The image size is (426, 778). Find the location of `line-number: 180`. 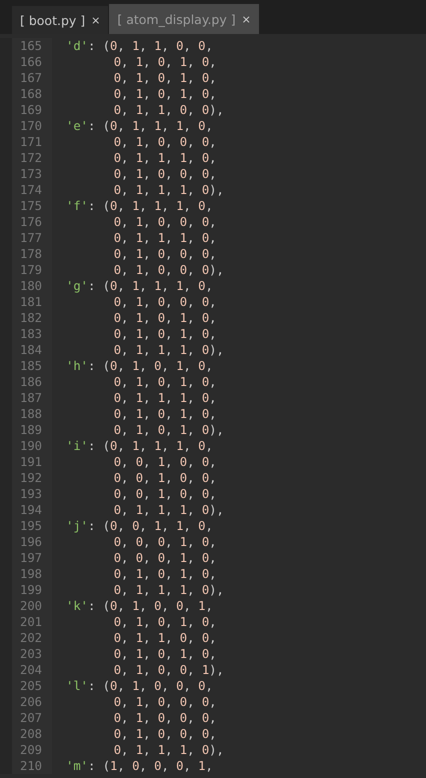

line-number: 180 is located at coordinates (30, 286).